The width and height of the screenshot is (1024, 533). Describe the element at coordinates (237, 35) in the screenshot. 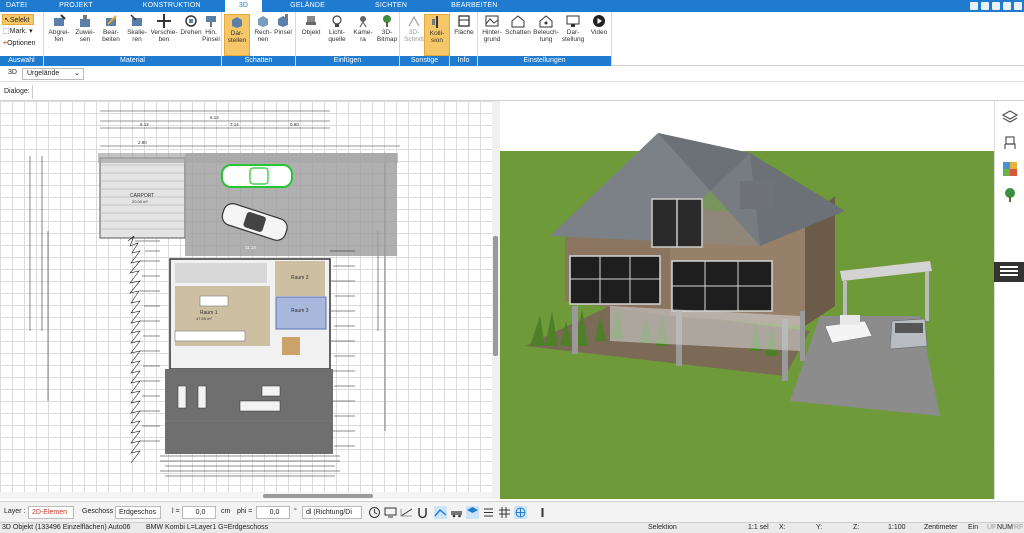

I see `darstellen-button: Dar- stellen` at that location.